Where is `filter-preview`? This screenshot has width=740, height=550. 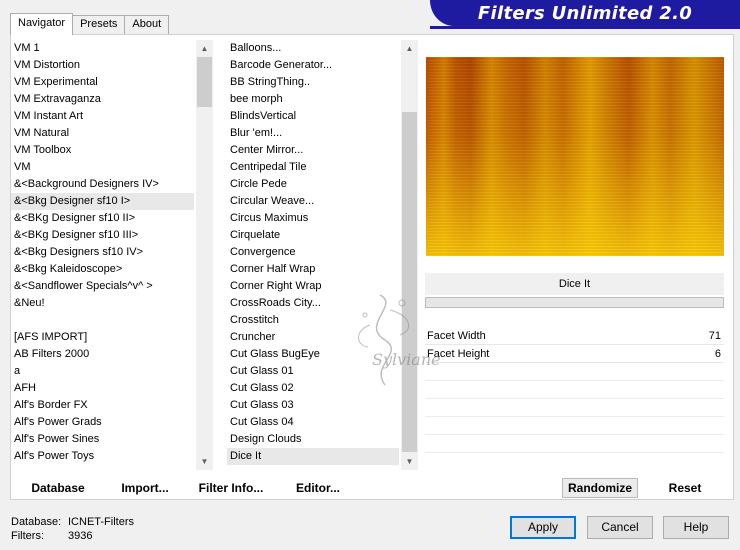
filter-preview is located at coordinates (575, 156).